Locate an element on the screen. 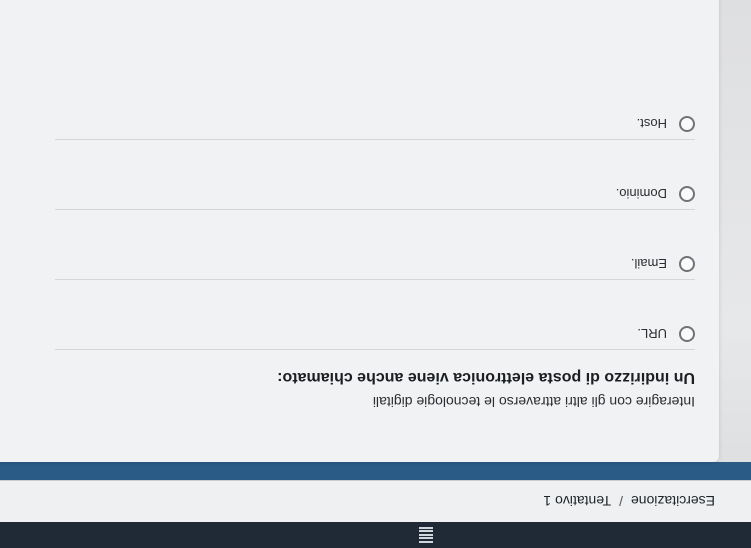  answer-option-host: Host. is located at coordinates (375, 124).